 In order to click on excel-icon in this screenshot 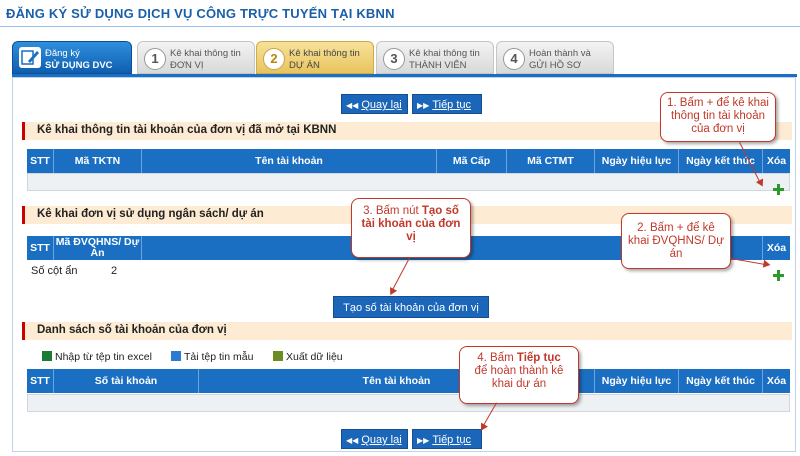, I will do `click(47, 356)`.